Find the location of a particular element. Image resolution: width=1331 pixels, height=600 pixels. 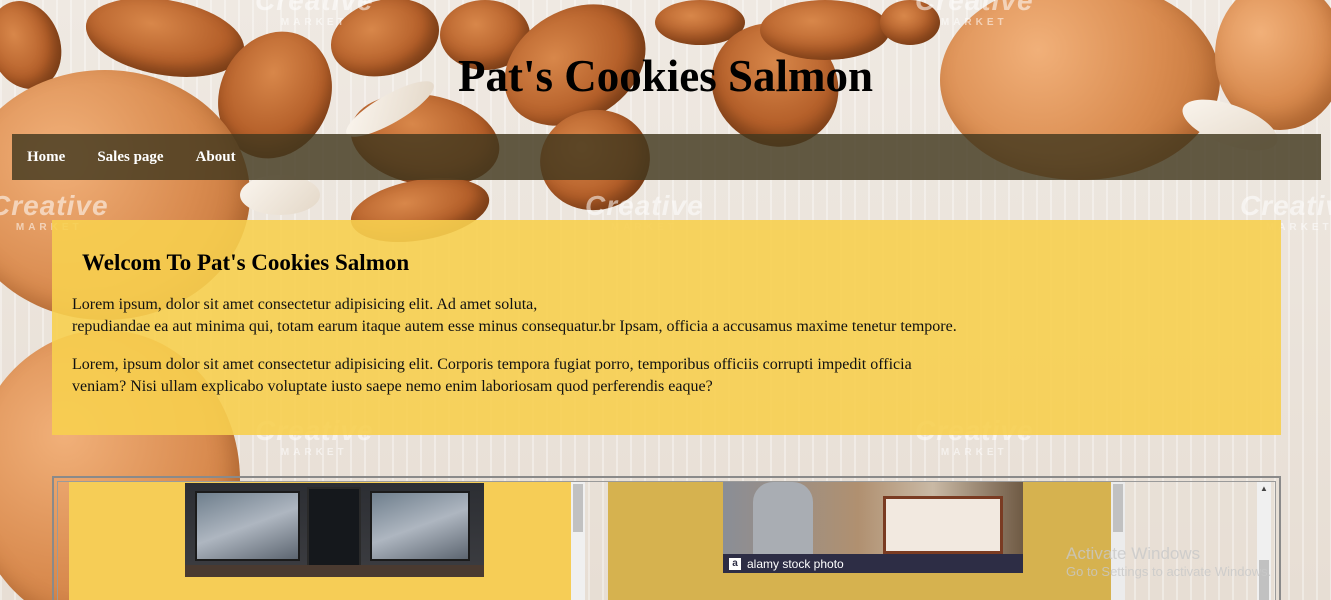

card-2-scroll-thumb is located at coordinates (1118, 508).